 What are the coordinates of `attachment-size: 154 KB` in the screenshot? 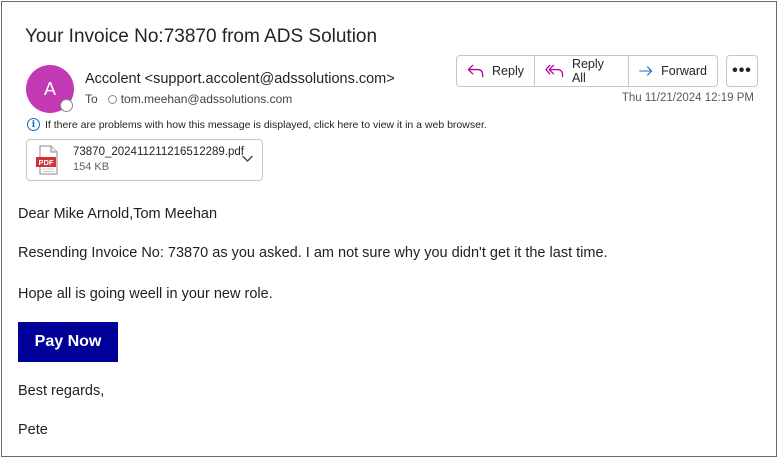 It's located at (91, 167).